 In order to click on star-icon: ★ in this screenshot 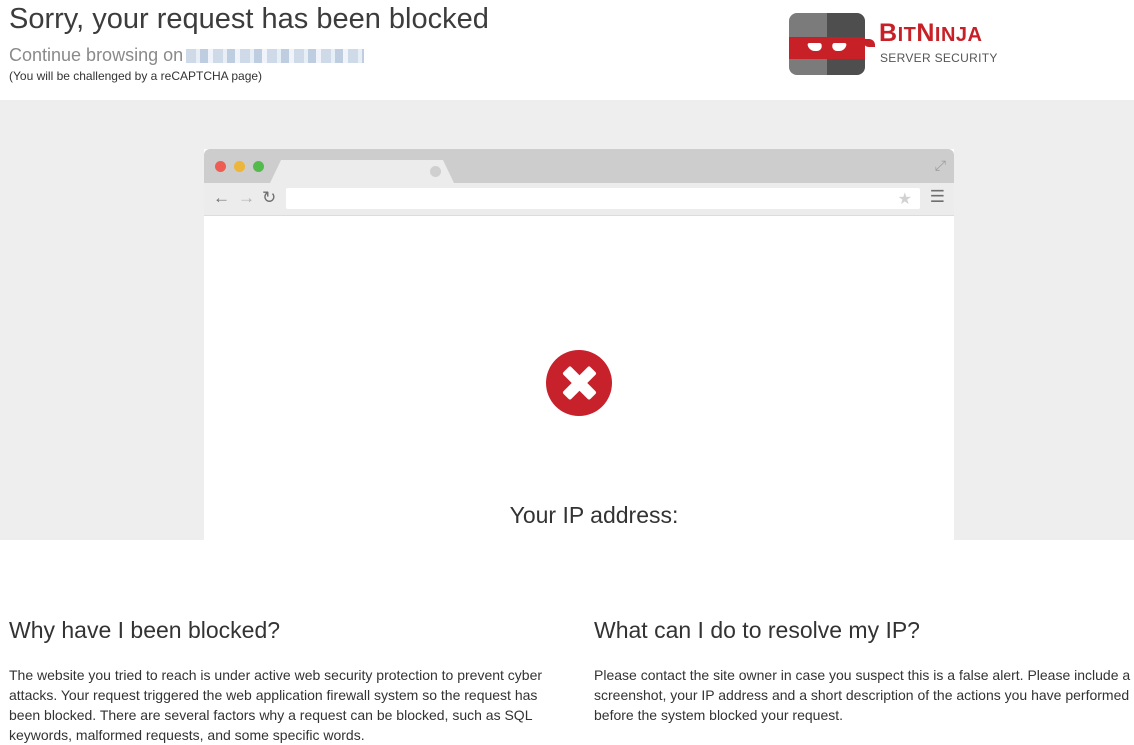, I will do `click(904, 199)`.